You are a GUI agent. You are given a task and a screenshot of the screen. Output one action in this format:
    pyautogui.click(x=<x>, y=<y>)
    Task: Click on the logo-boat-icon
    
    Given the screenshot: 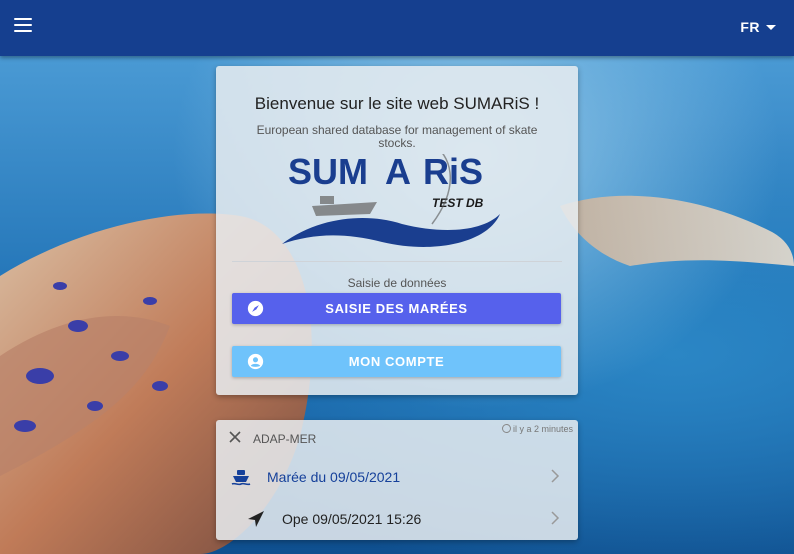 What is the action you would take?
    pyautogui.click(x=344, y=209)
    